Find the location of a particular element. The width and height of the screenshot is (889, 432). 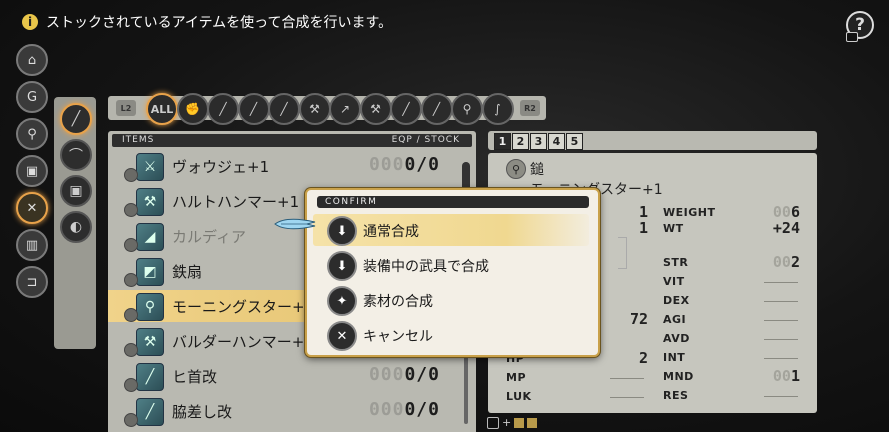

weapon-icon: ◩ is located at coordinates (150, 272).